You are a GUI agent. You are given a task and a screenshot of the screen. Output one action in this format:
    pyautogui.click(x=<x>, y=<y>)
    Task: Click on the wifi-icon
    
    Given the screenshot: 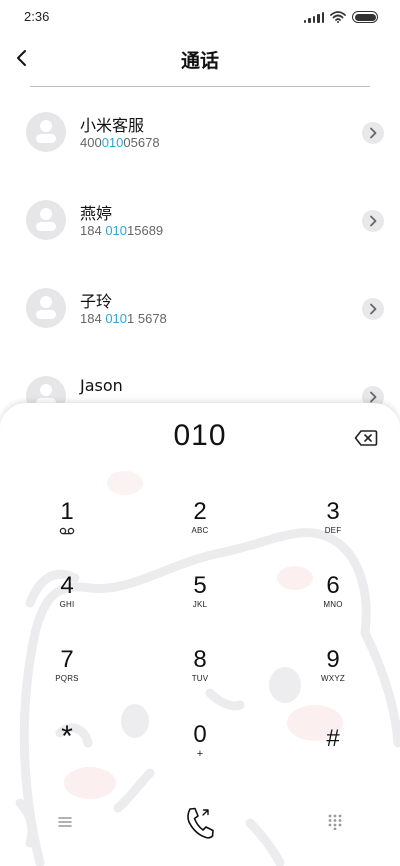 What is the action you would take?
    pyautogui.click(x=338, y=17)
    